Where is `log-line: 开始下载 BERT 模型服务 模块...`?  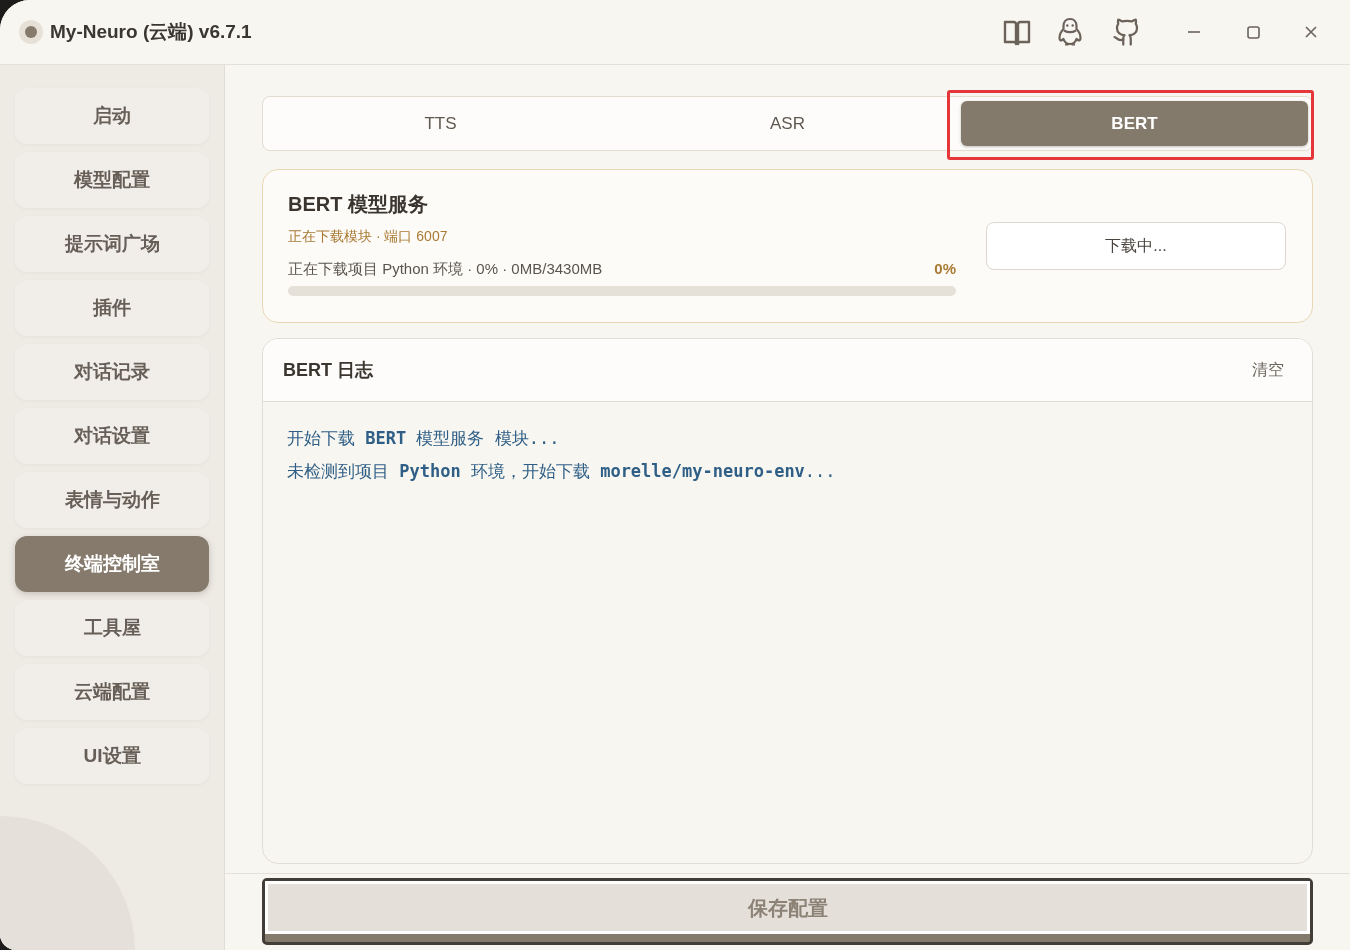
log-line: 开始下载 BERT 模型服务 模块... is located at coordinates (423, 438).